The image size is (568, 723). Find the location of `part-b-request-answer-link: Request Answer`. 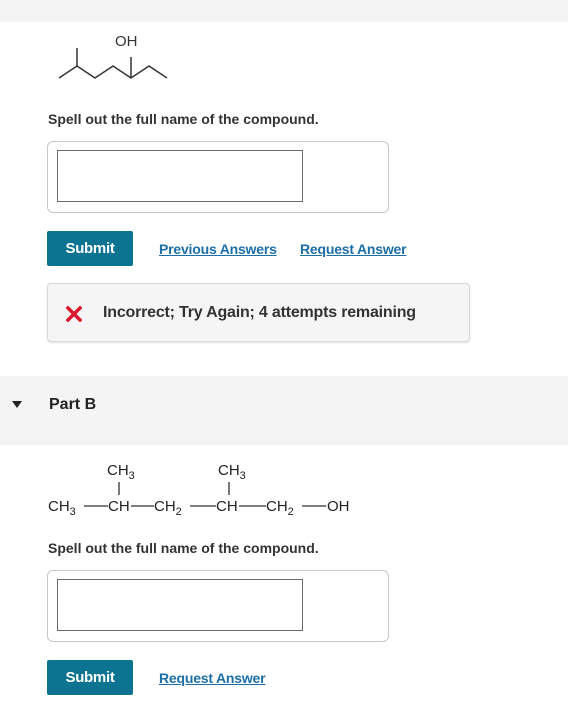

part-b-request-answer-link: Request Answer is located at coordinates (212, 678).